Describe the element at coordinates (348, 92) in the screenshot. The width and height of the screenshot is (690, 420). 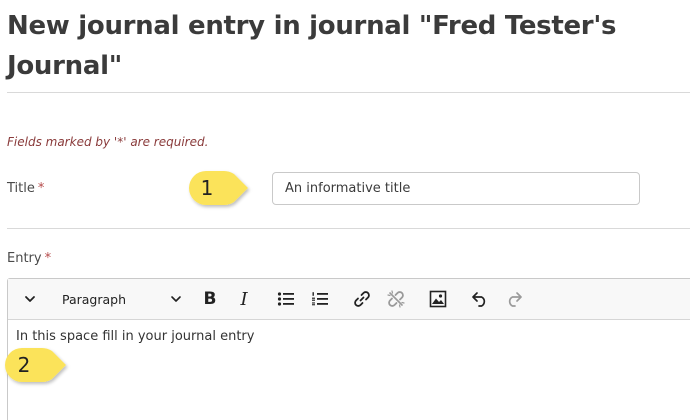
I see `title-divider` at that location.